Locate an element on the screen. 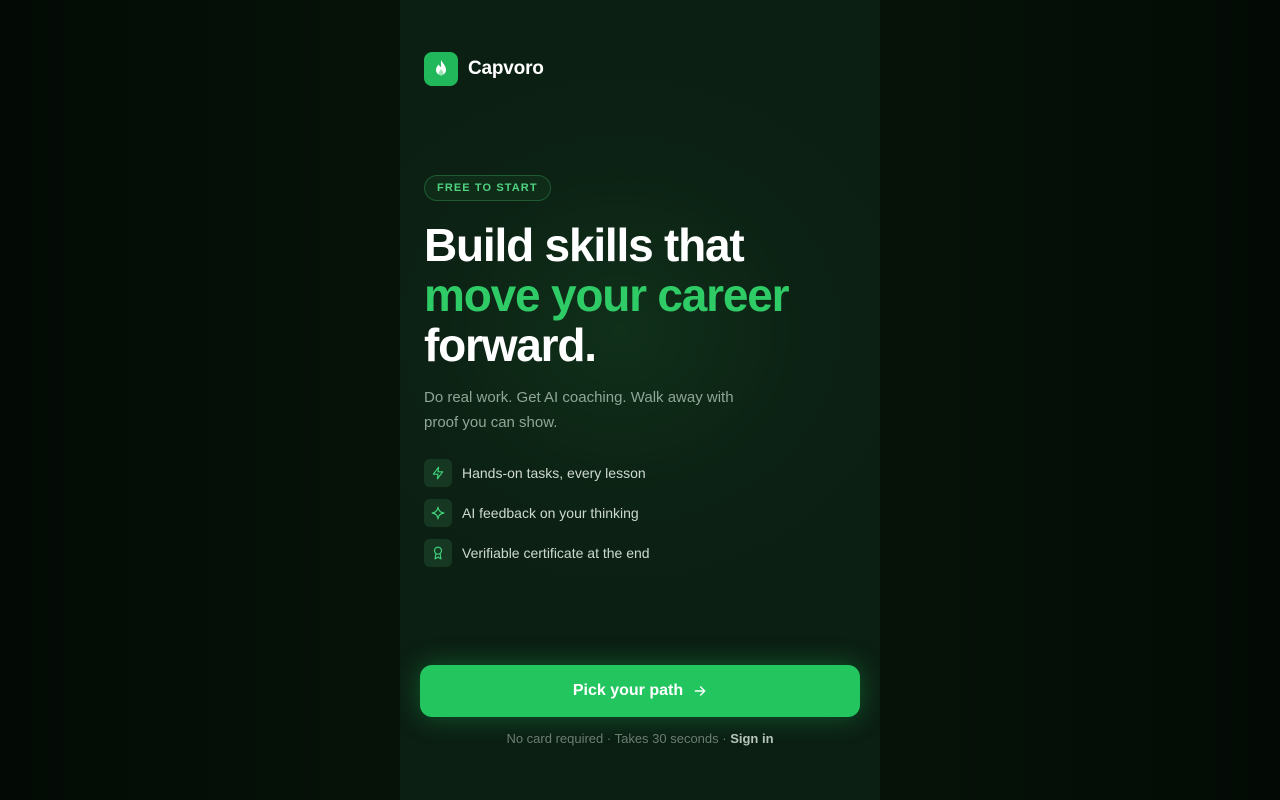 The image size is (1280, 800). arrow-right-icon is located at coordinates (700, 691).